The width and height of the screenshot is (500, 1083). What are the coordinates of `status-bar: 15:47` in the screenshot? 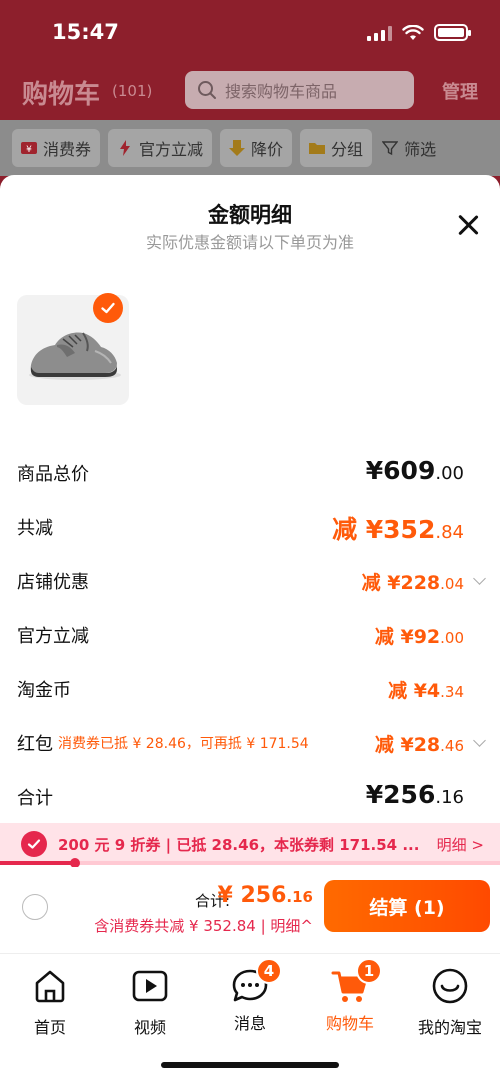 It's located at (250, 32).